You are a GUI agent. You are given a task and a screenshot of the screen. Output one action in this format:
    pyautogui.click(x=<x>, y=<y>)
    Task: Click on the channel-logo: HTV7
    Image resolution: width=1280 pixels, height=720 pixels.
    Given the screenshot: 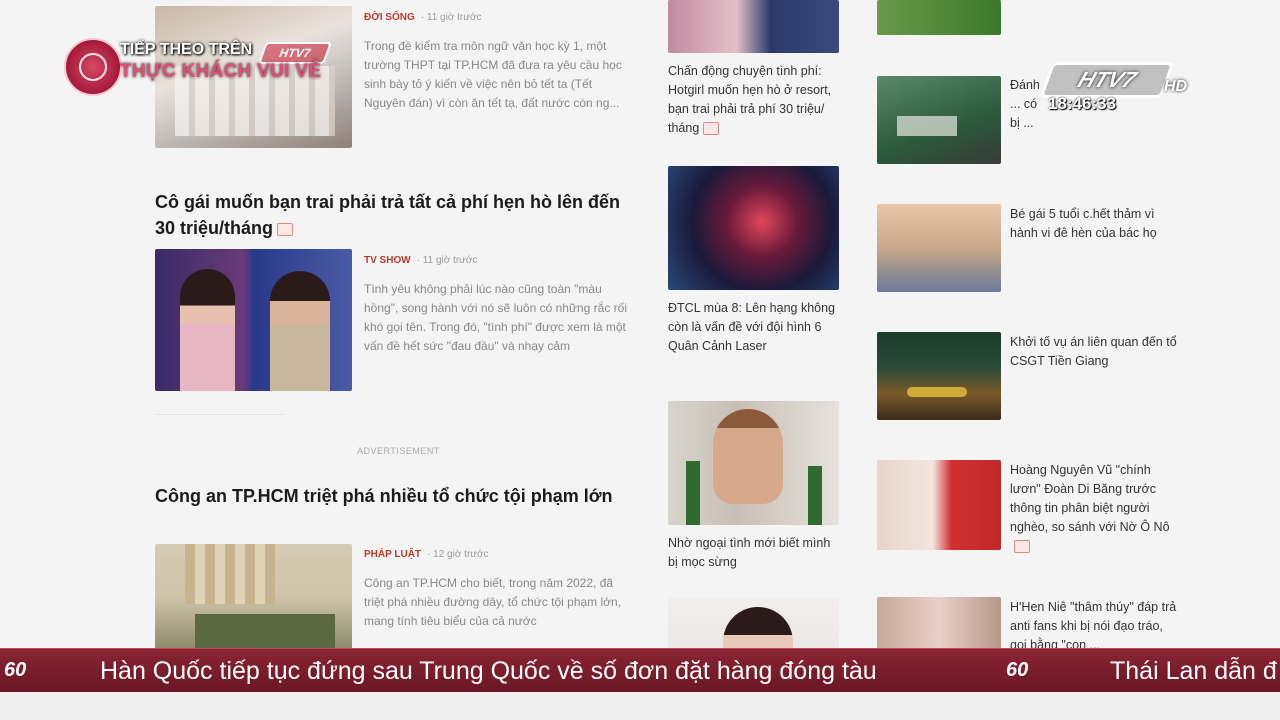 What is the action you would take?
    pyautogui.click(x=1107, y=80)
    